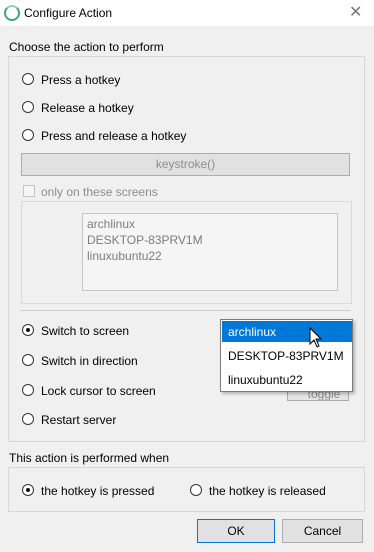  Describe the element at coordinates (28, 330) in the screenshot. I see `radio-switch-to-screen` at that location.